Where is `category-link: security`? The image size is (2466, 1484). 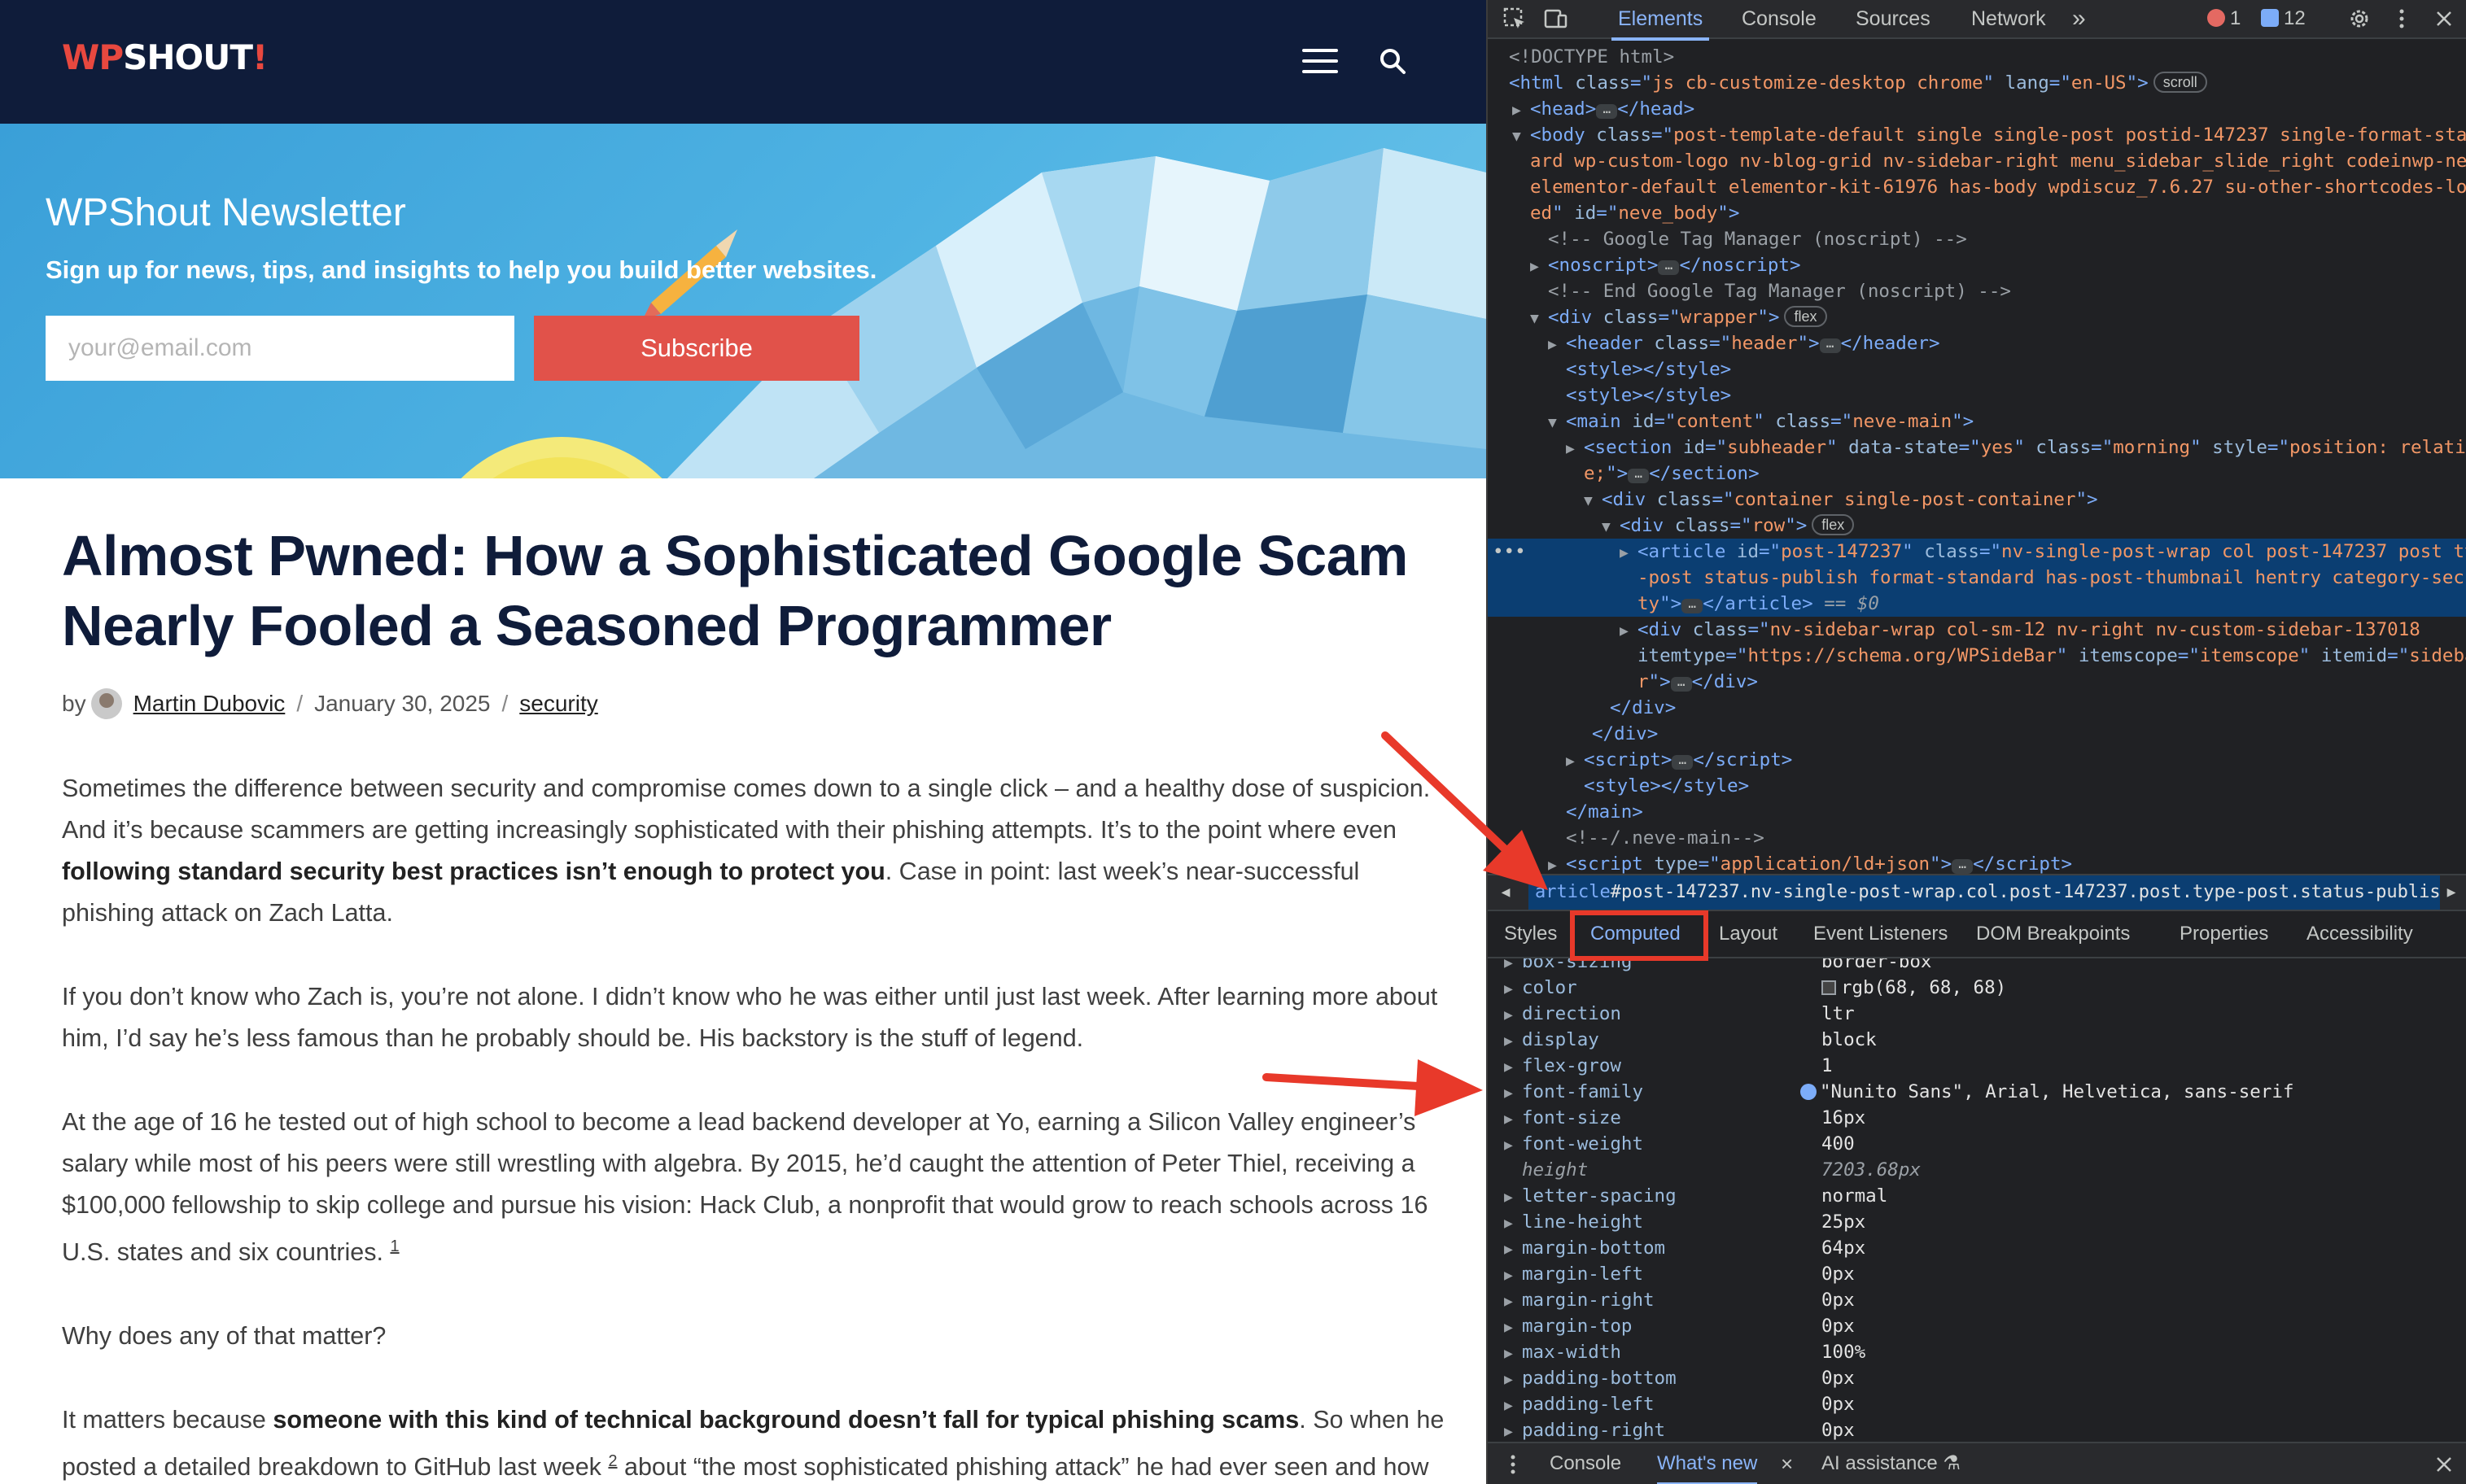
category-link: security is located at coordinates (558, 704).